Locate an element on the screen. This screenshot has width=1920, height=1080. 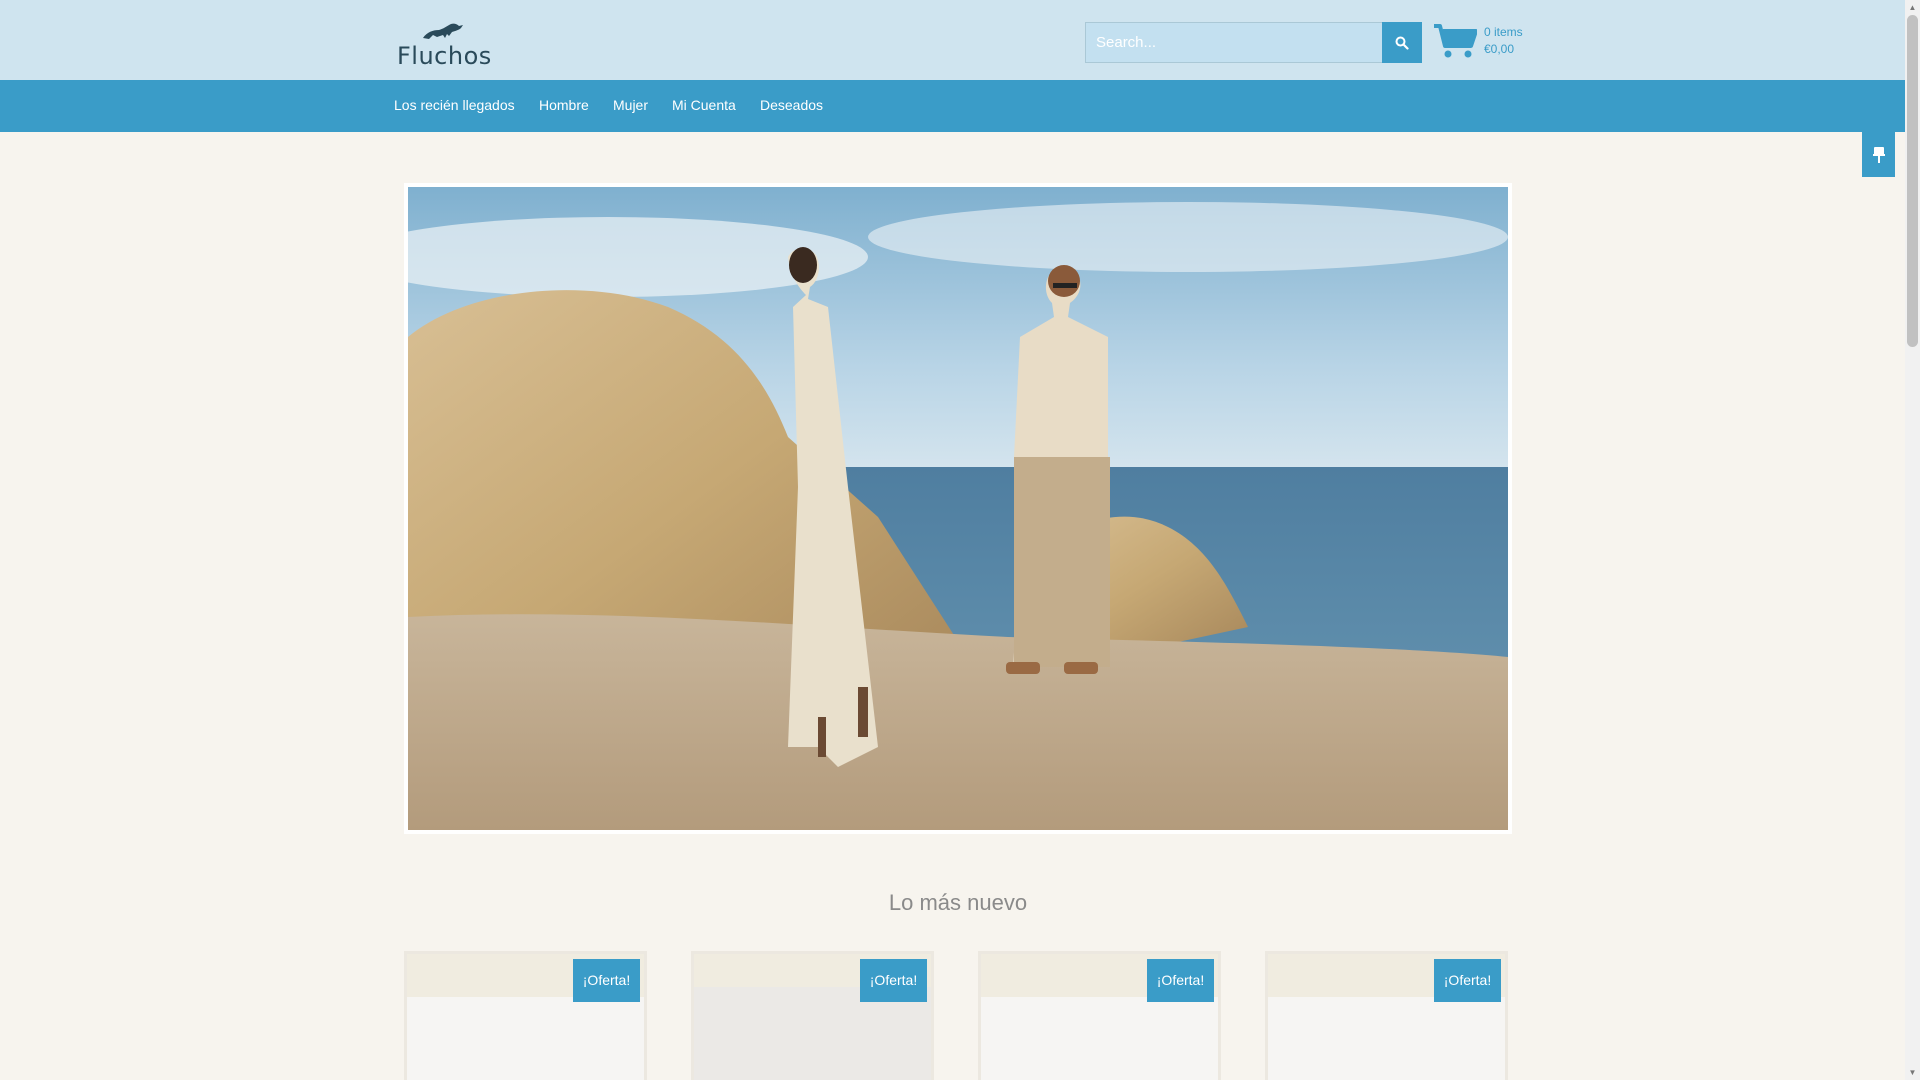
search-input is located at coordinates (1233, 42).